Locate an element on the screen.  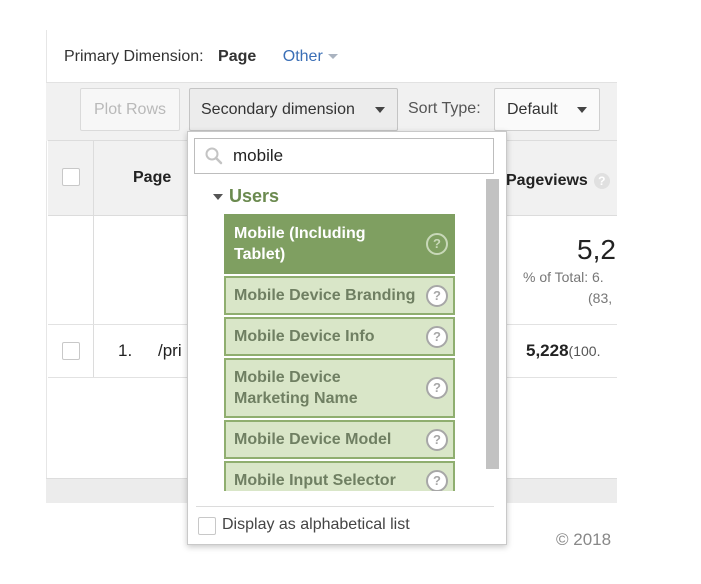
primary-dimension-label: Primary Dimension: is located at coordinates (134, 56).